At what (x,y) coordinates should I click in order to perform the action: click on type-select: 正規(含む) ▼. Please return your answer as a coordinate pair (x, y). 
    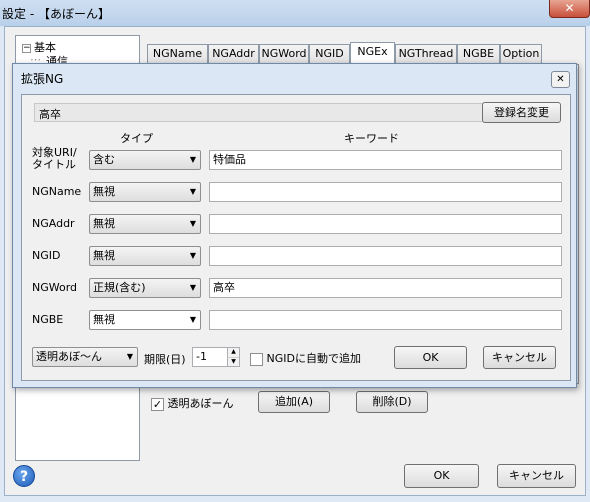
    Looking at the image, I should click on (145, 288).